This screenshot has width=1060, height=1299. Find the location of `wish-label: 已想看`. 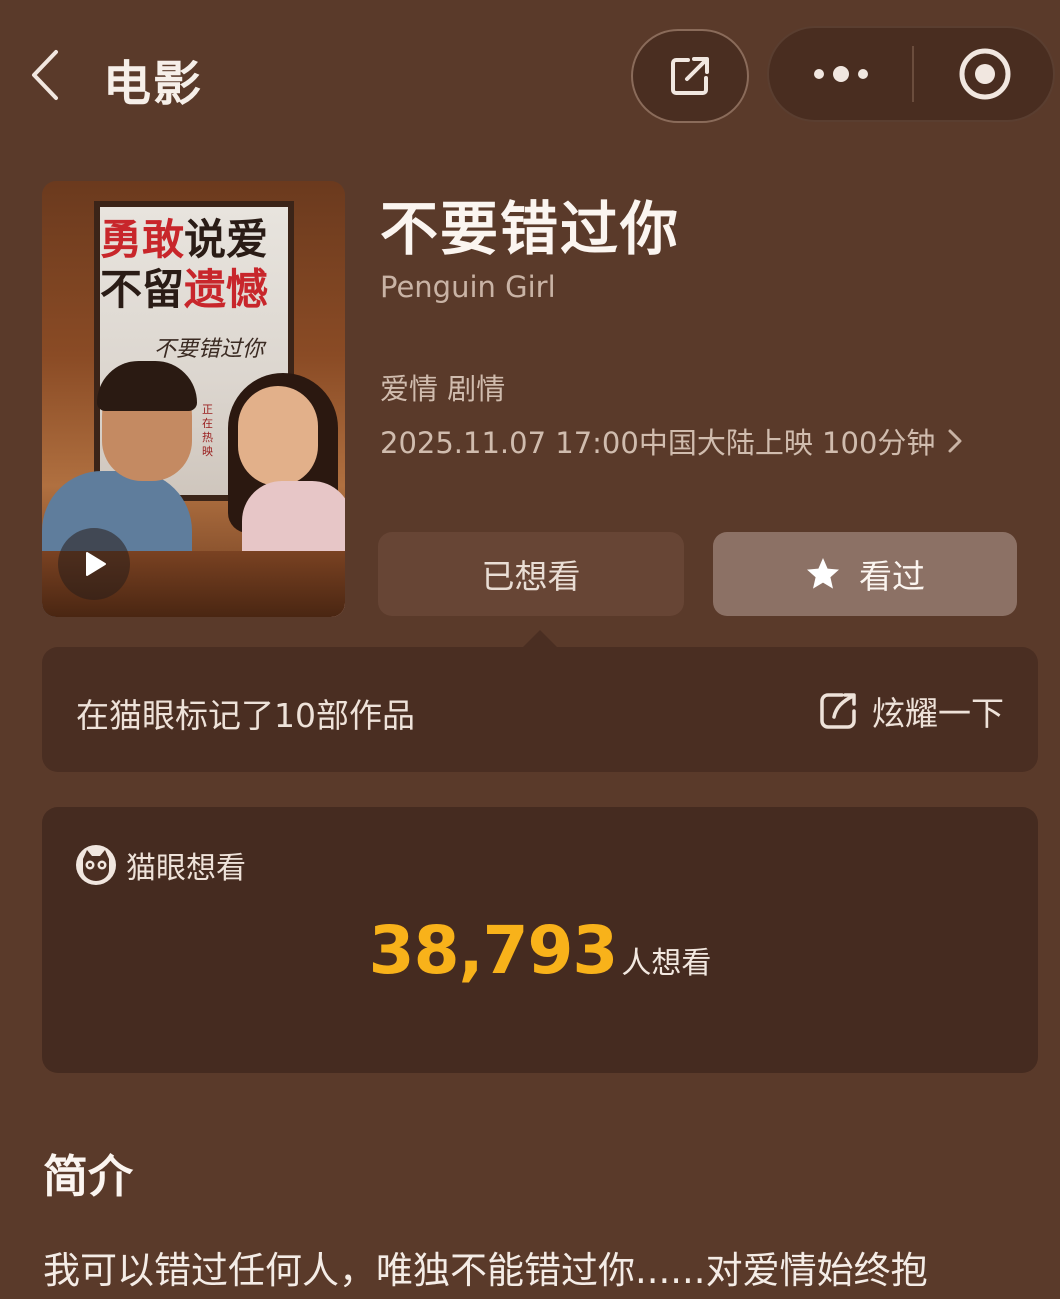

wish-label: 已想看 is located at coordinates (531, 576).